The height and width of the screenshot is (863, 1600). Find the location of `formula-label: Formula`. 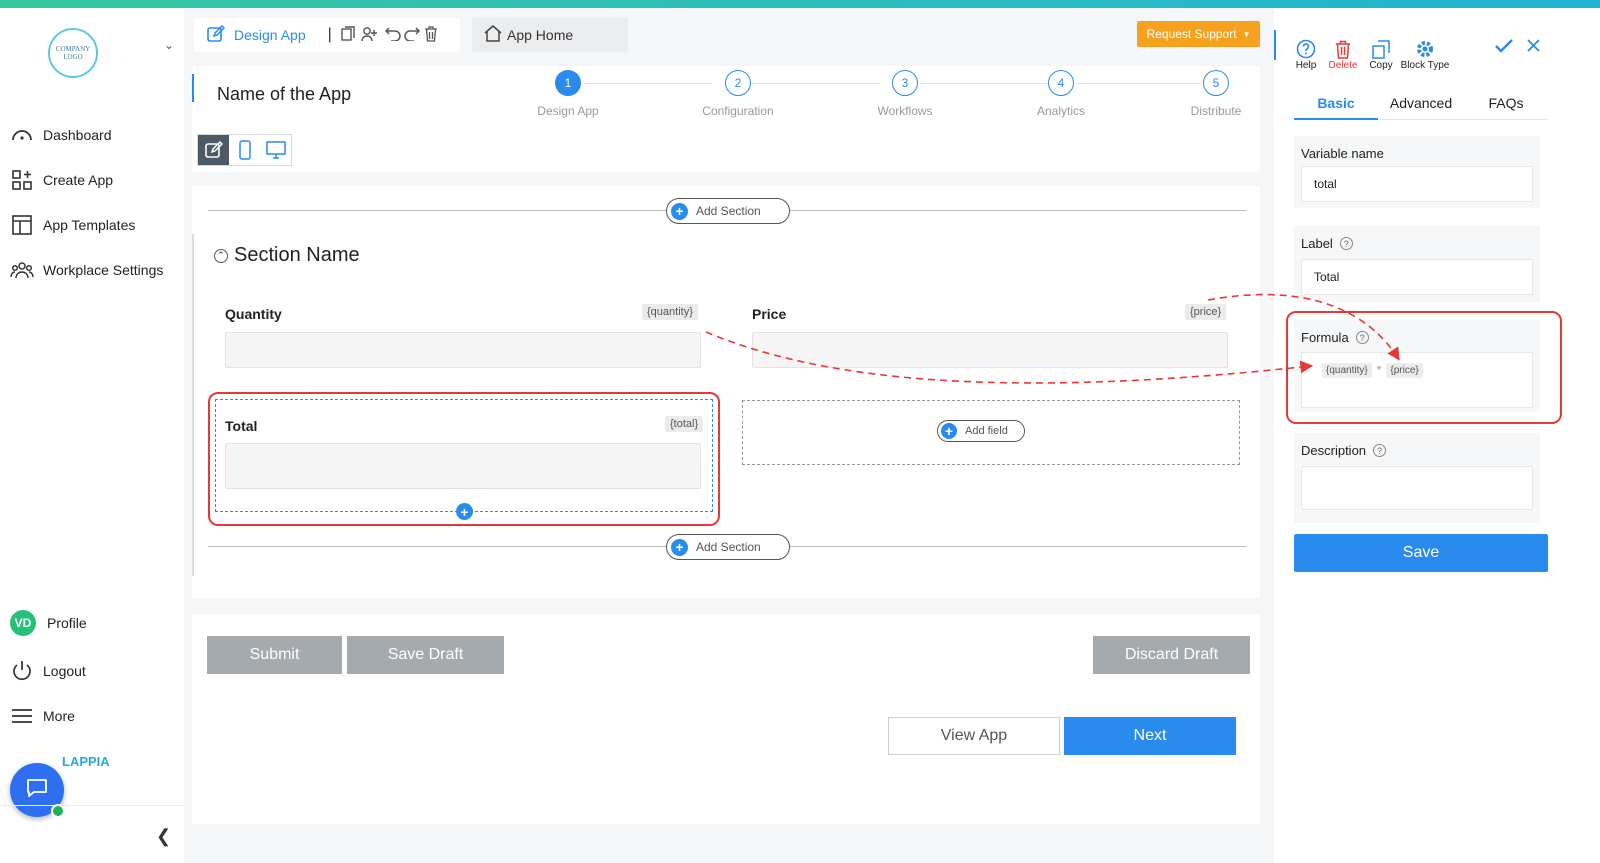

formula-label: Formula is located at coordinates (1325, 337).